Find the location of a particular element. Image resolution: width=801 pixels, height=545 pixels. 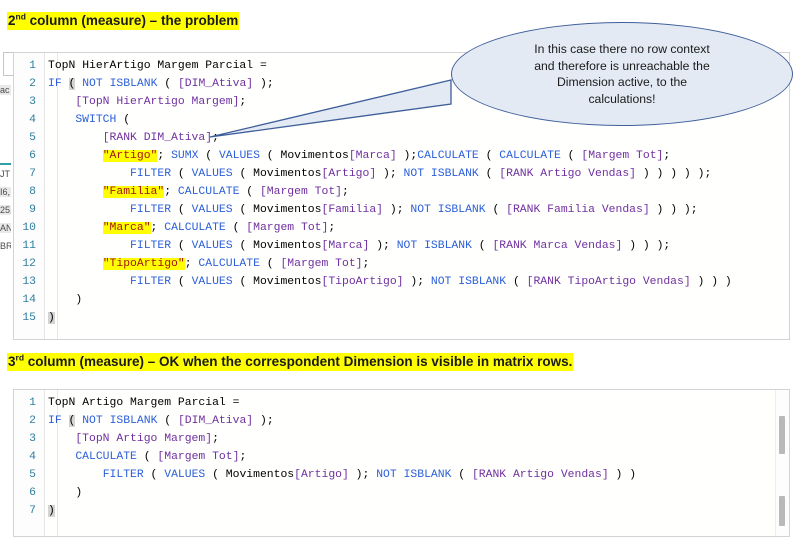

margin-fragment: AN is located at coordinates (5, 228).